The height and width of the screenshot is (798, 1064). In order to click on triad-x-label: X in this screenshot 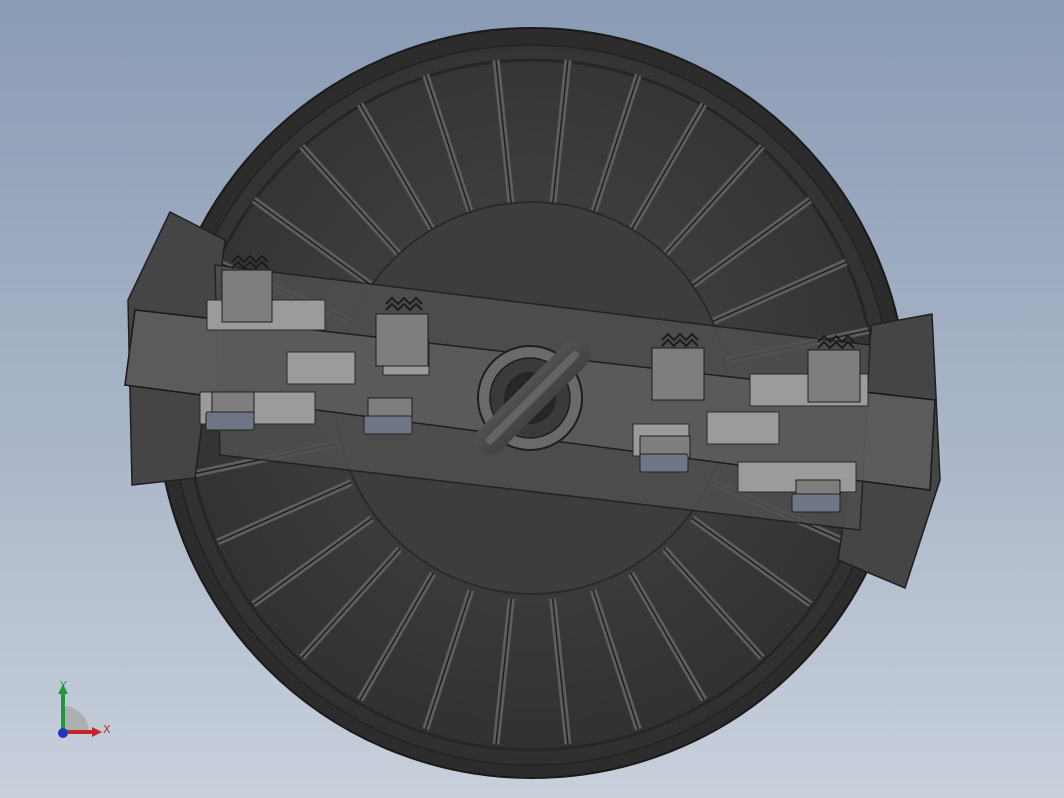, I will do `click(107, 729)`.